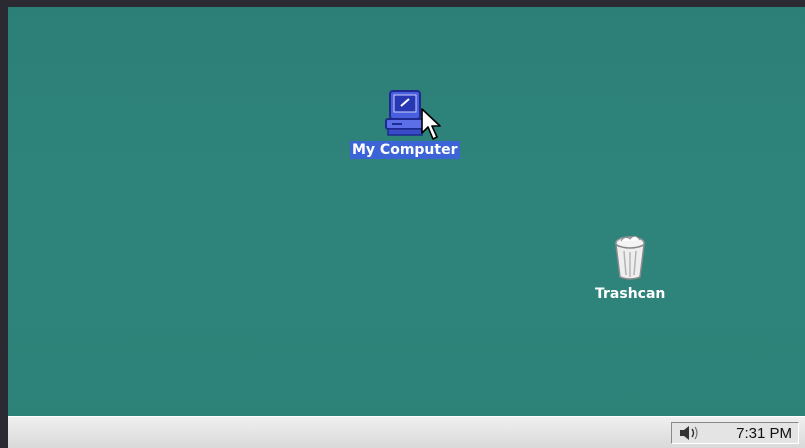 This screenshot has height=448, width=805. Describe the element at coordinates (406, 432) in the screenshot. I see `taskbar: 7:31 PM` at that location.